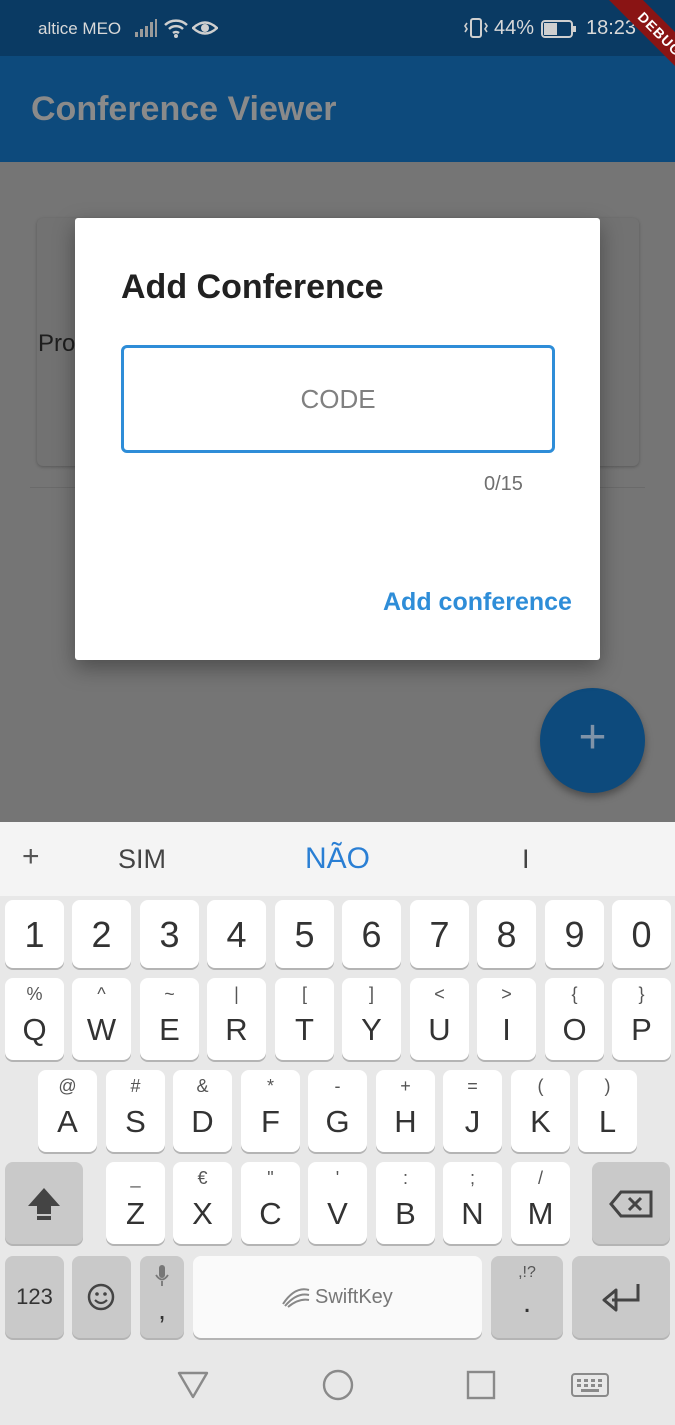 The height and width of the screenshot is (1425, 675). I want to click on suggestion-3: I, so click(526, 859).